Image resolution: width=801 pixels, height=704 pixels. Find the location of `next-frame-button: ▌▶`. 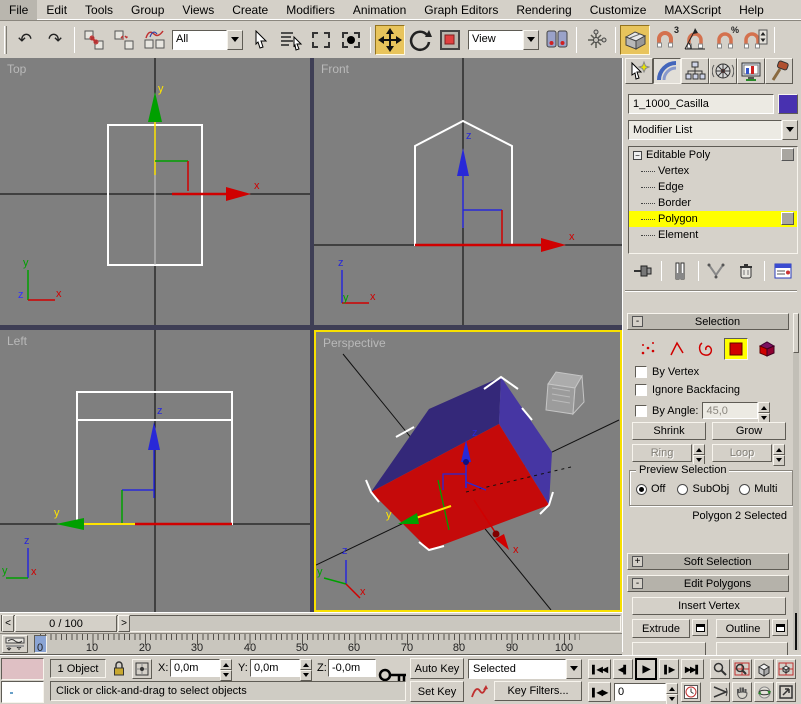

next-frame-button: ▌▶ is located at coordinates (669, 669).